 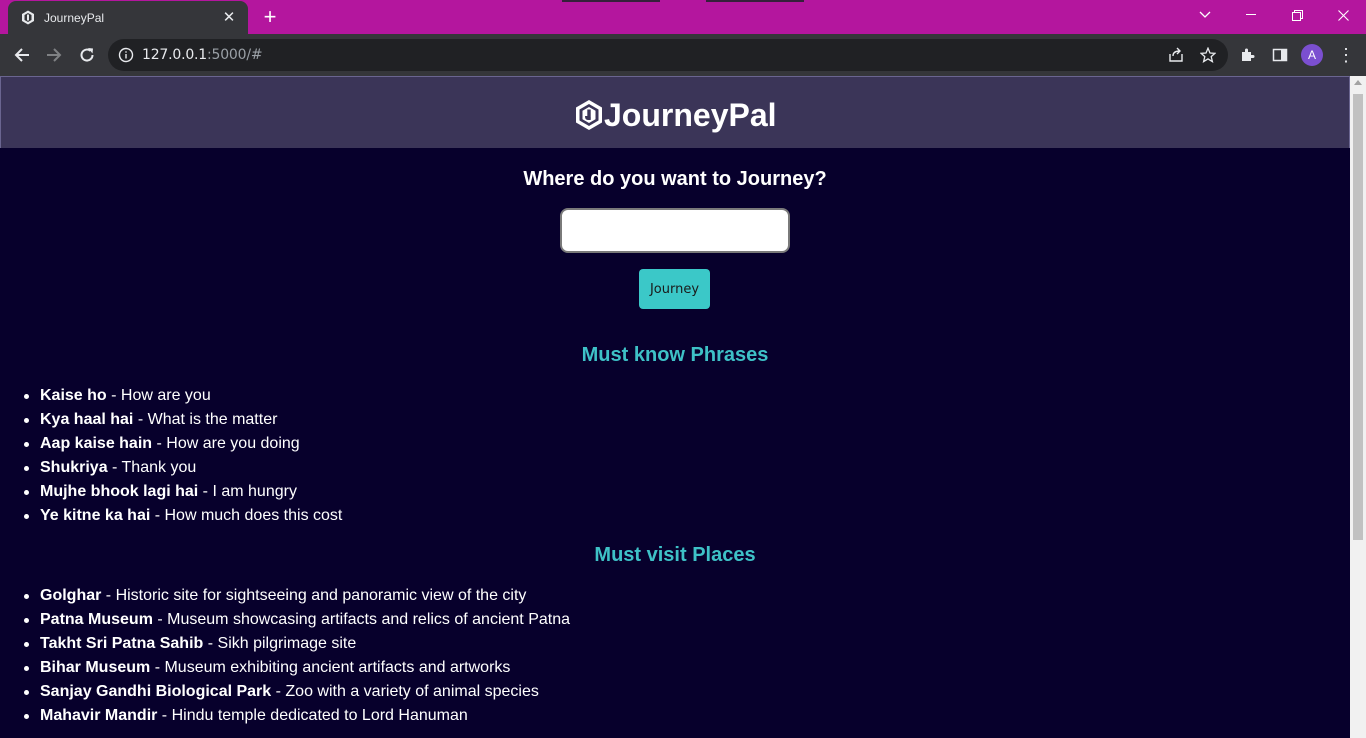 I want to click on tab-search-chevron-down-icon, so click(x=1205, y=15).